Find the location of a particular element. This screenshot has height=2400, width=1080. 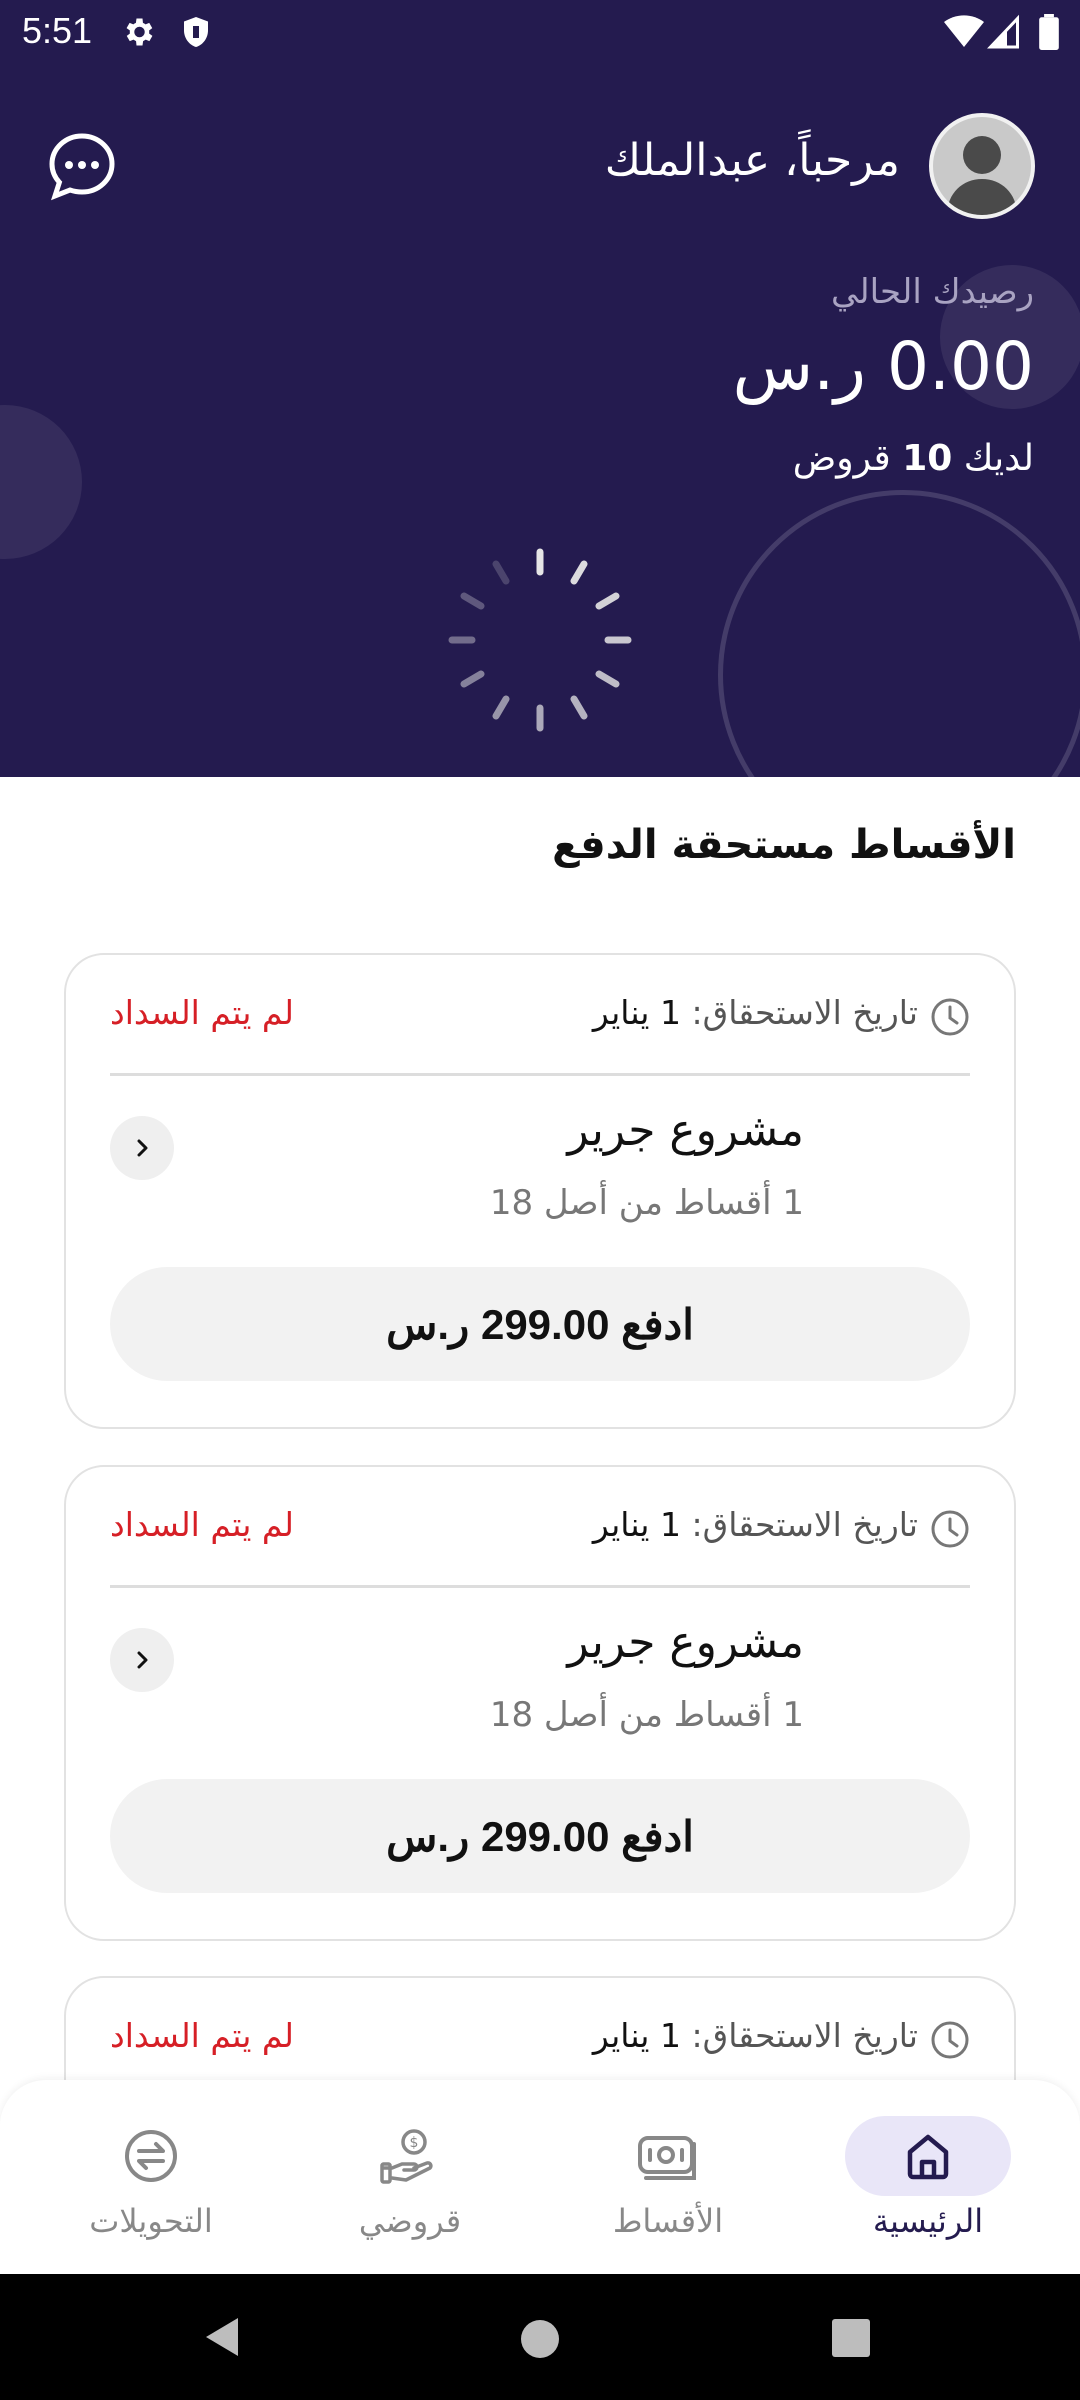

decorative-circle is located at coordinates (41, 482).